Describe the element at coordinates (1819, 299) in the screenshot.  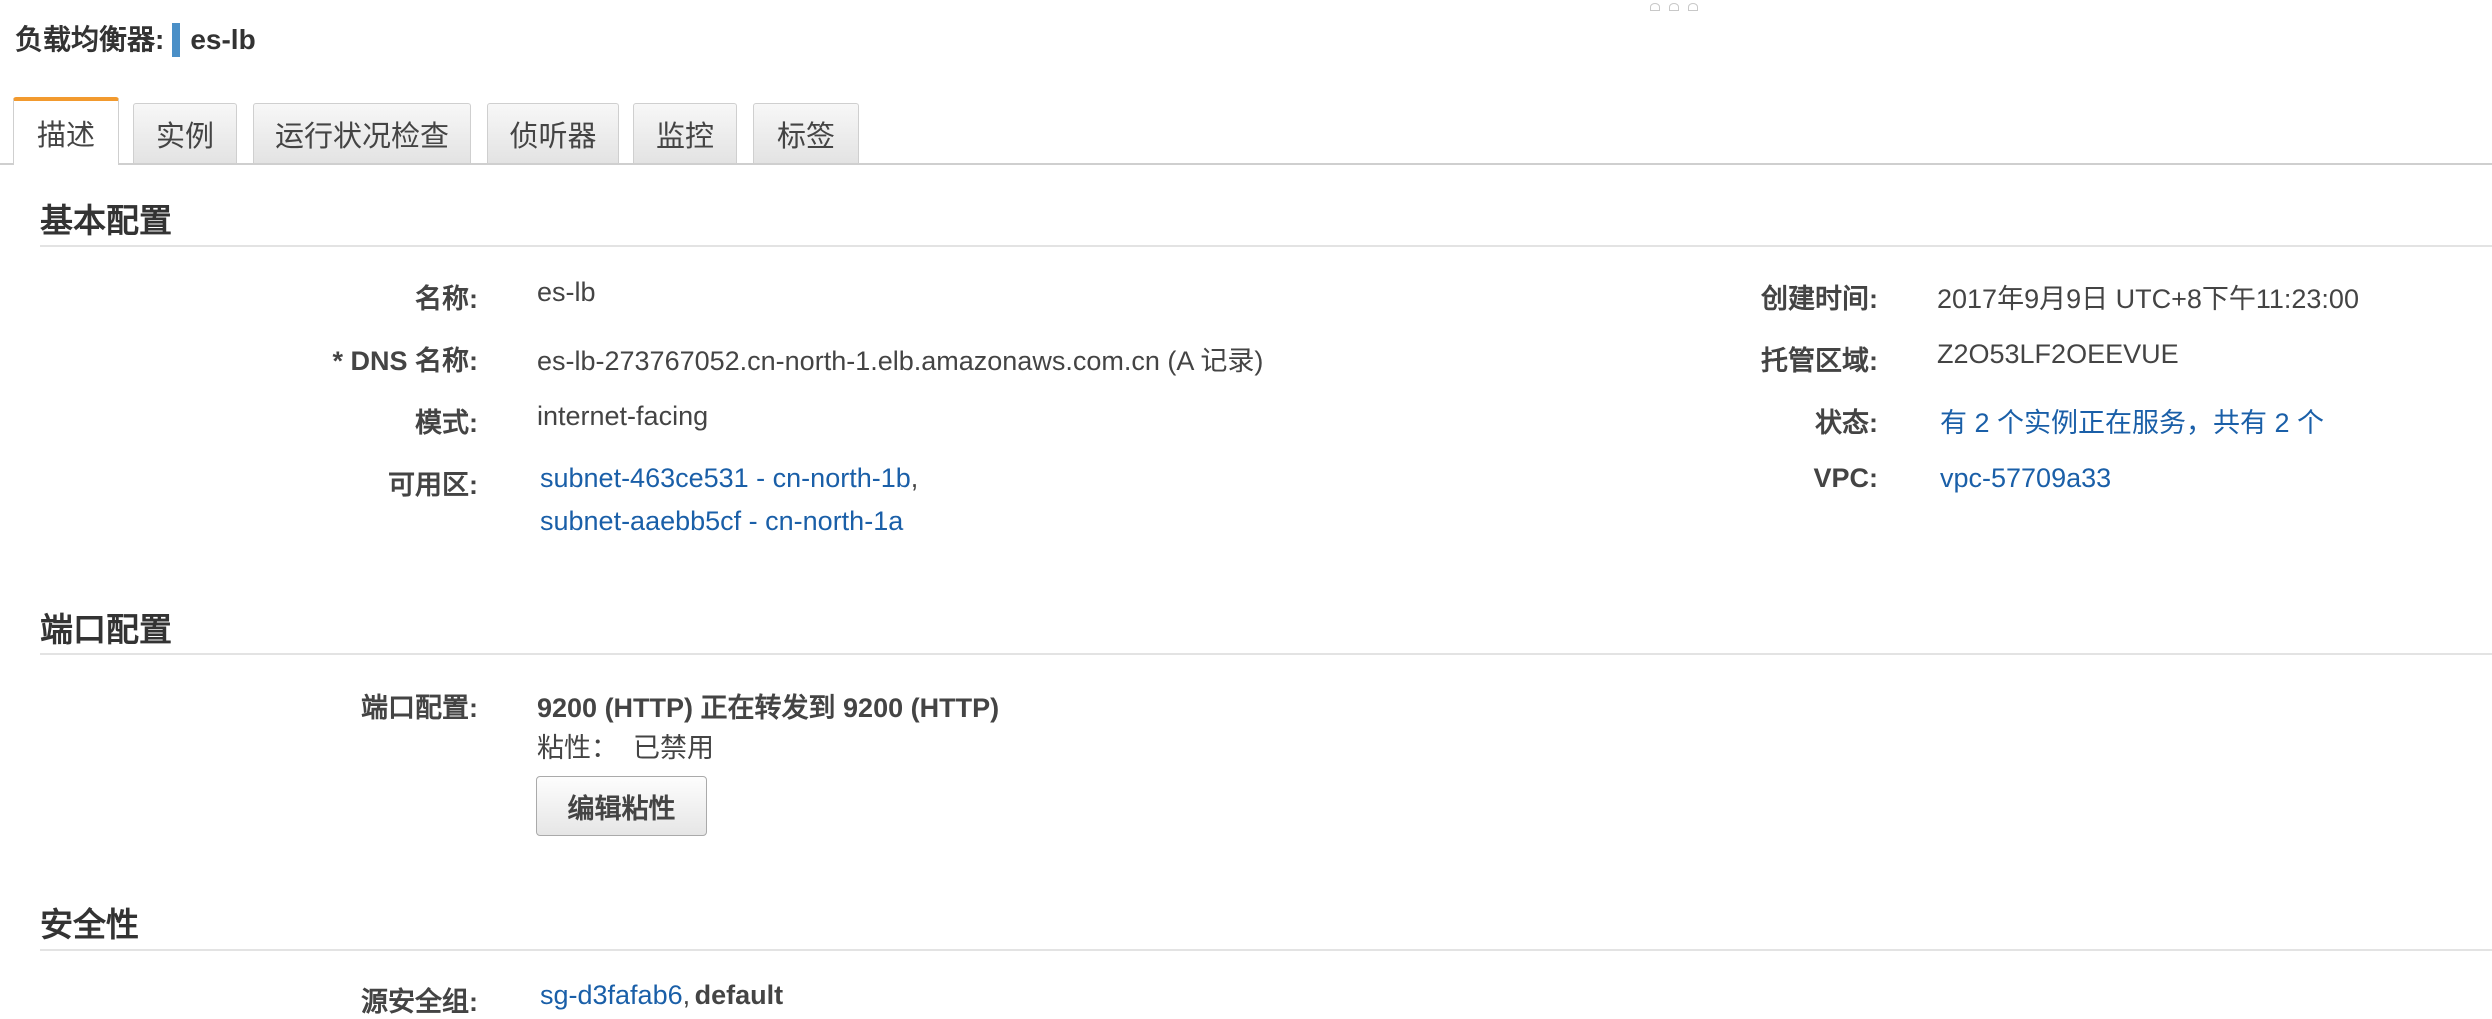
I see `created-time-label: 创建时间:` at that location.